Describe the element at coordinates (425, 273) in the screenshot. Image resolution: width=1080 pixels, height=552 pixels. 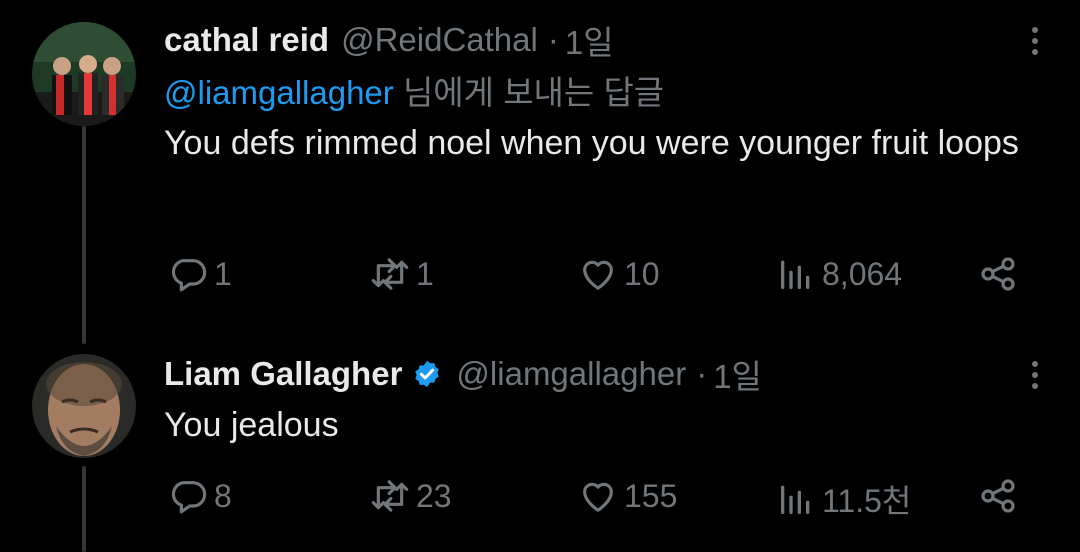
I see `retweet-count: 1` at that location.